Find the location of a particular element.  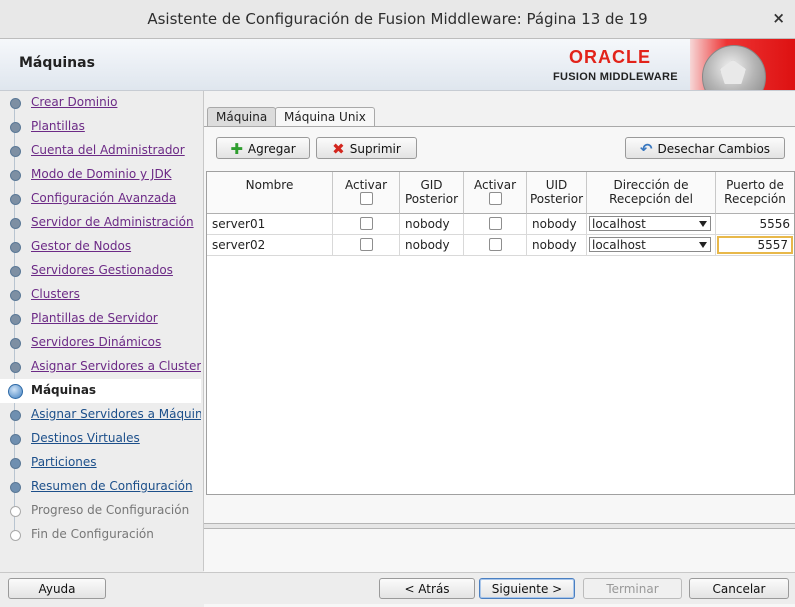

header-uid-label-2: Posterior is located at coordinates (556, 199).